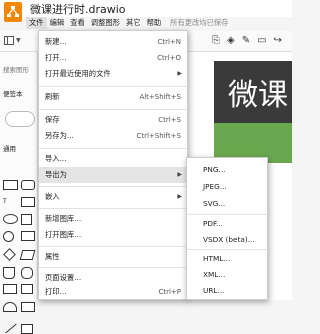  Describe the element at coordinates (27, 273) in the screenshot. I see `cylinder-shape` at that location.